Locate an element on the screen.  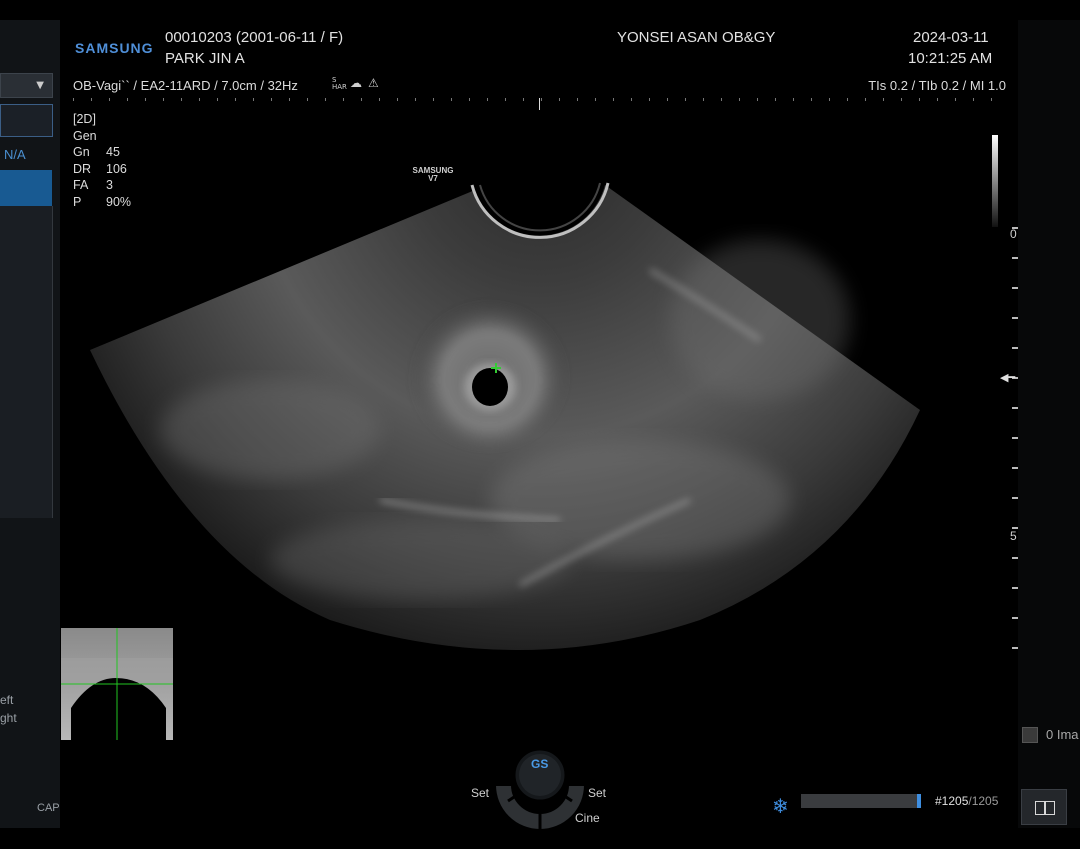
cine-progress-marker is located at coordinates (919, 801).